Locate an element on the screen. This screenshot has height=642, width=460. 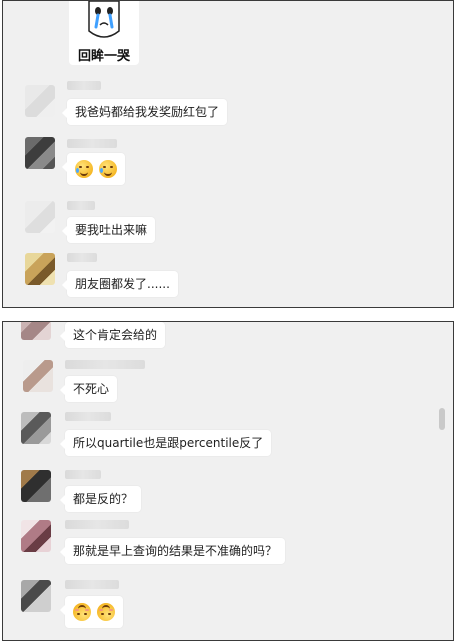
message-text: 都是反的？ is located at coordinates (103, 499).